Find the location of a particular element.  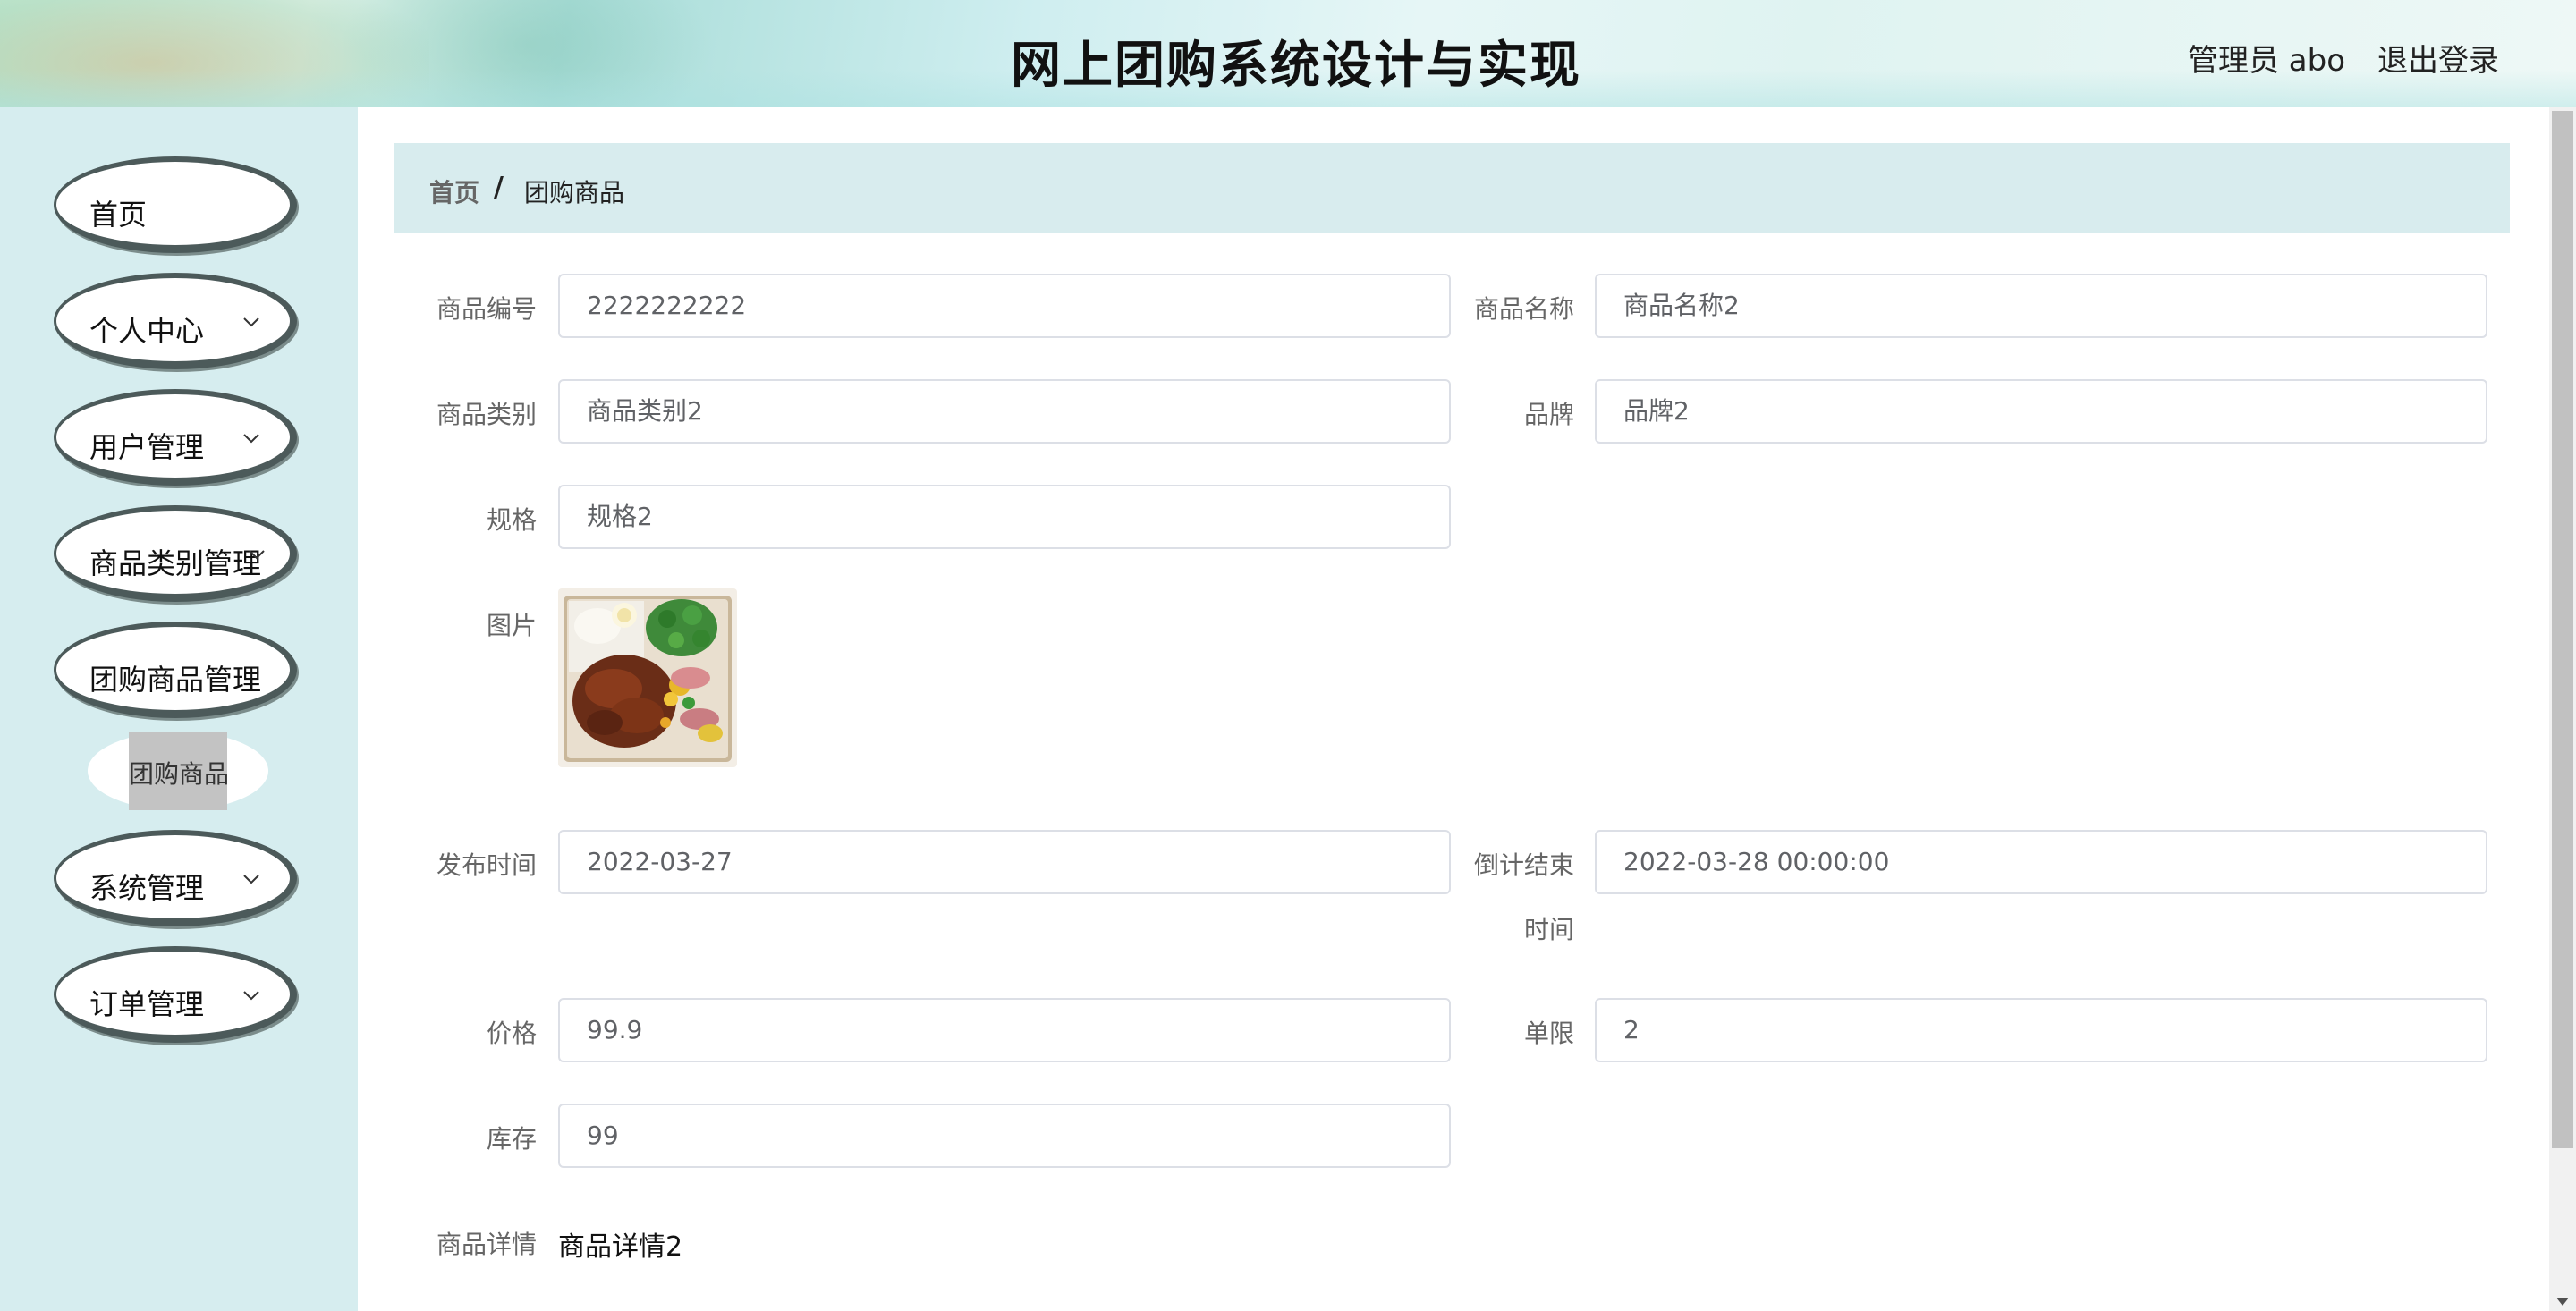

breadcrumb-home: 首页 is located at coordinates (454, 191).